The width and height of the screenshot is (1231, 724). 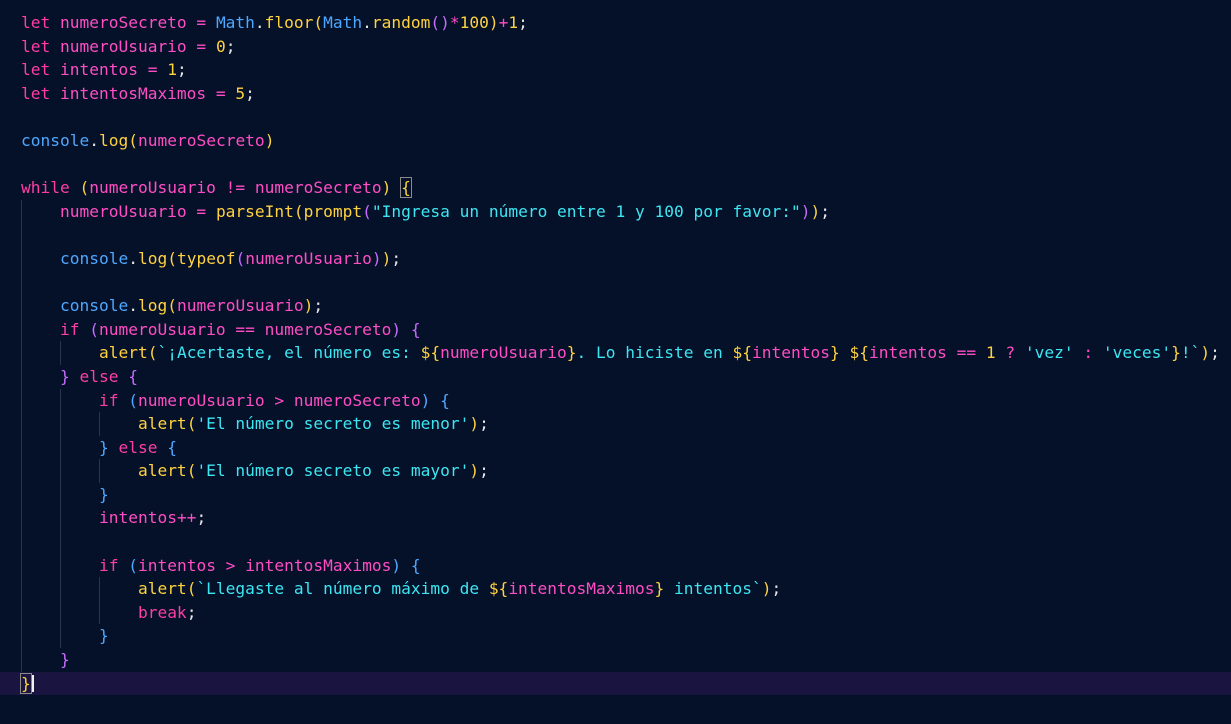 I want to click on code-line: while (numeroUsuario != numeroSecreto) {, so click(x=626, y=188).